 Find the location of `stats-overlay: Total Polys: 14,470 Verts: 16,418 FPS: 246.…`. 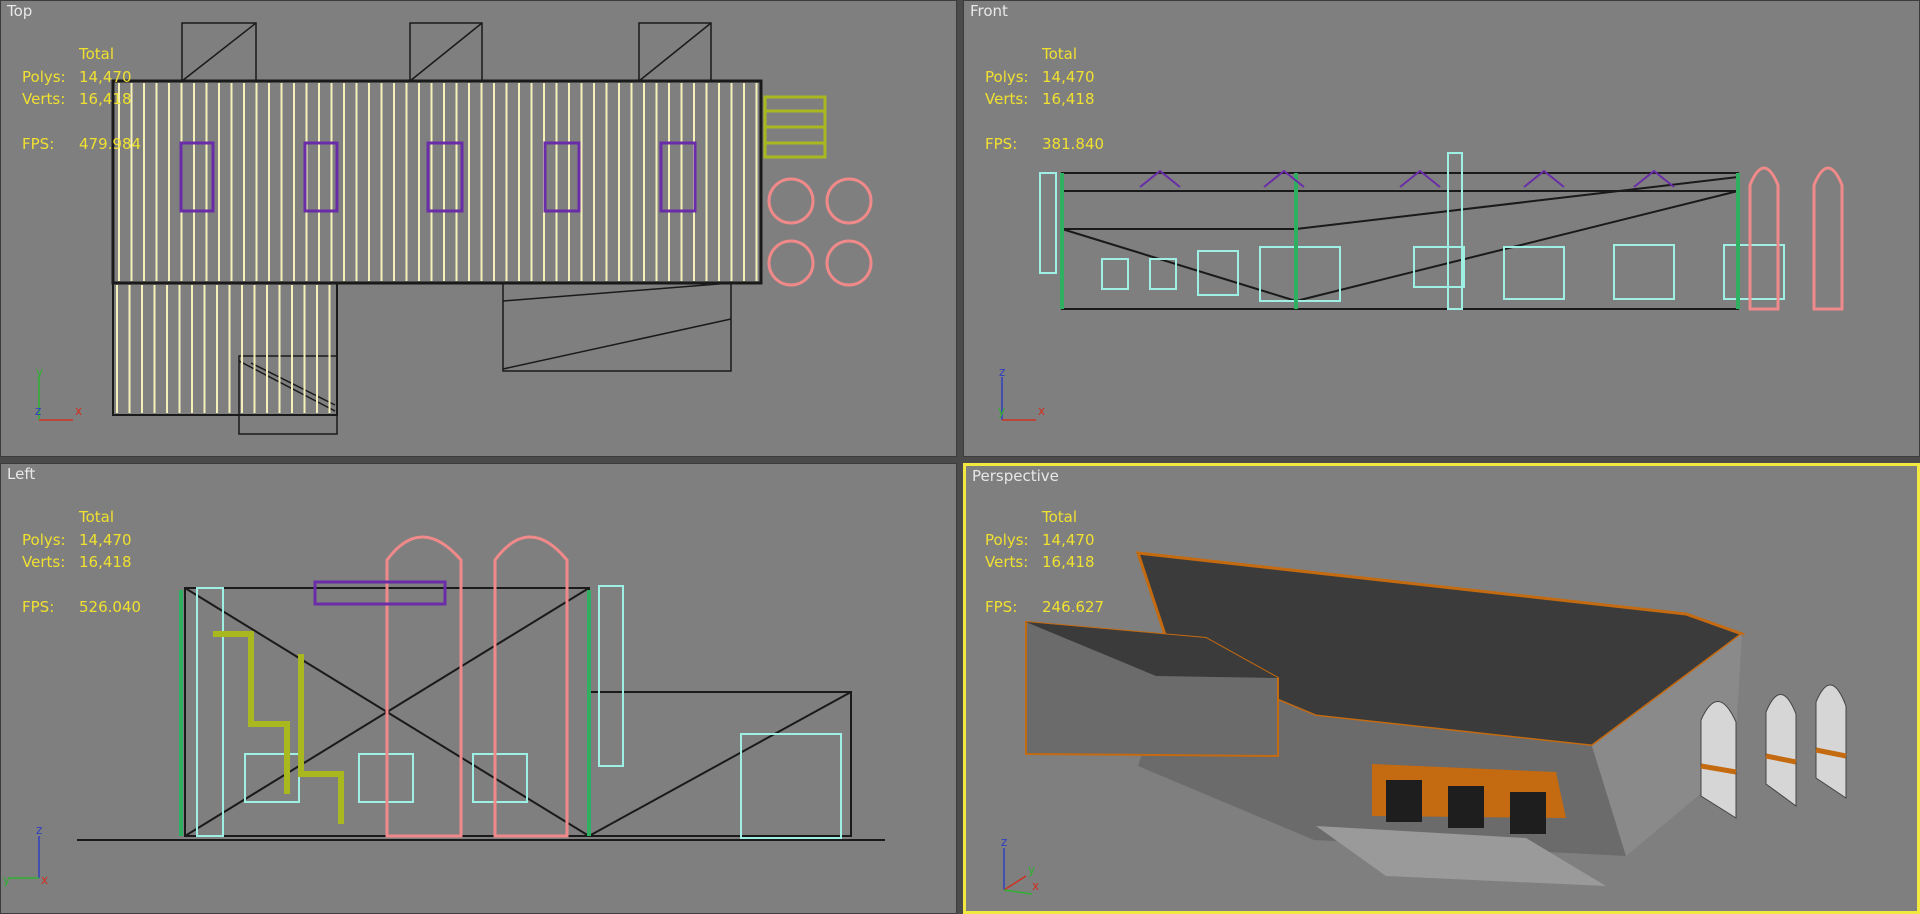

stats-overlay: Total Polys: 14,470 Verts: 16,418 FPS: 246.… is located at coordinates (1044, 562).